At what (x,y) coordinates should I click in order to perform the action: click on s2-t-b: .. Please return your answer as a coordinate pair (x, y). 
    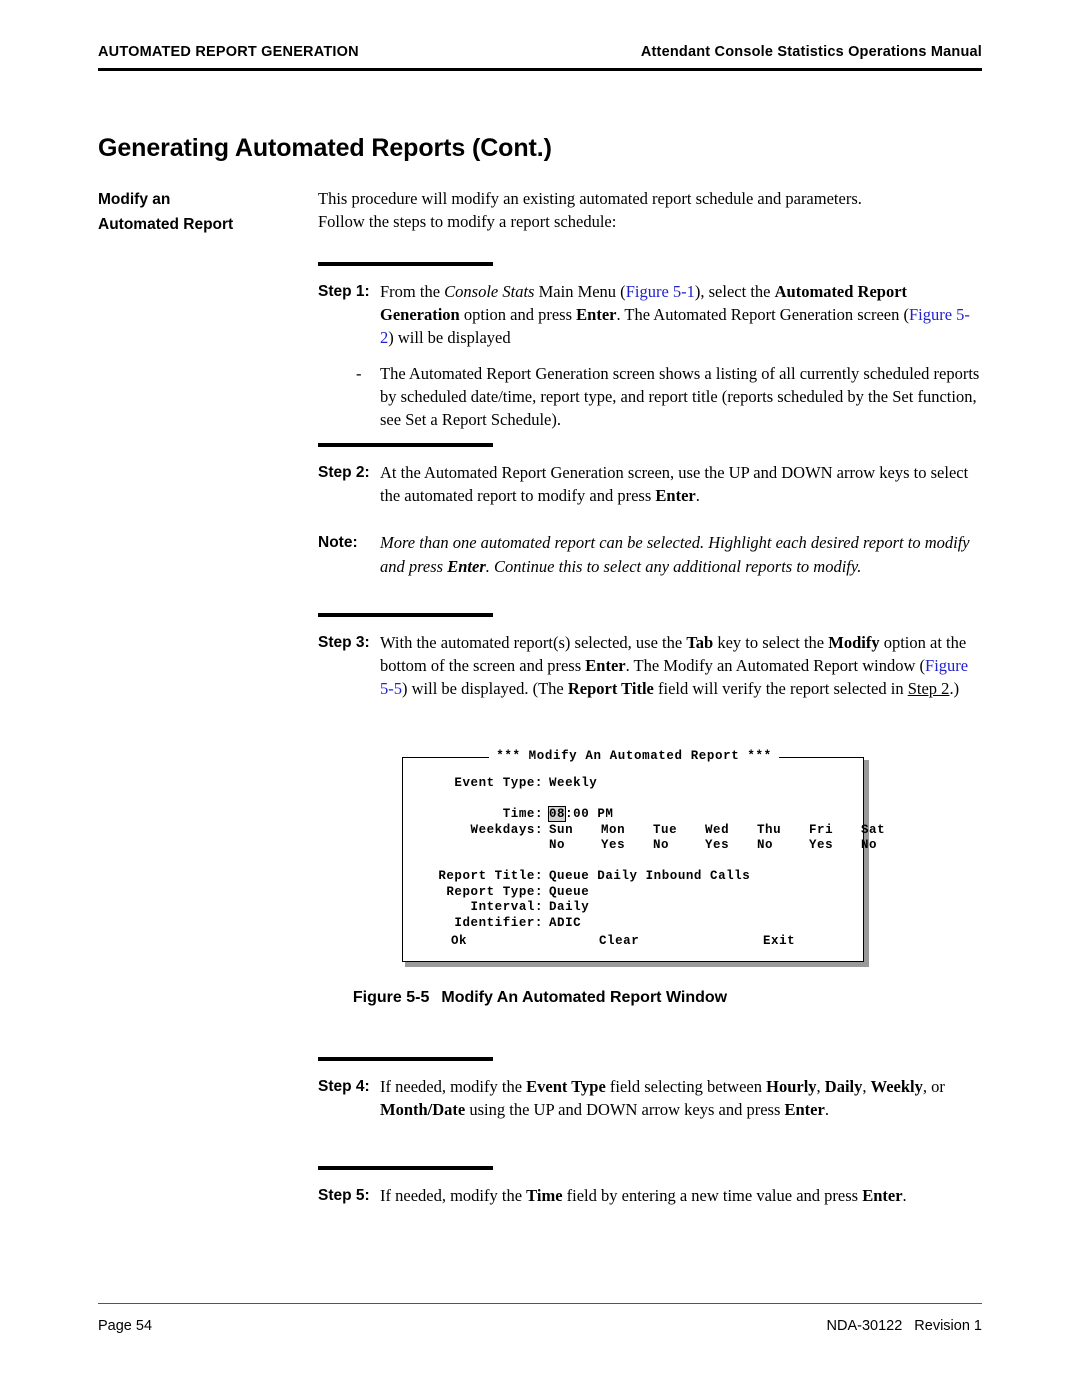
    Looking at the image, I should click on (697, 496).